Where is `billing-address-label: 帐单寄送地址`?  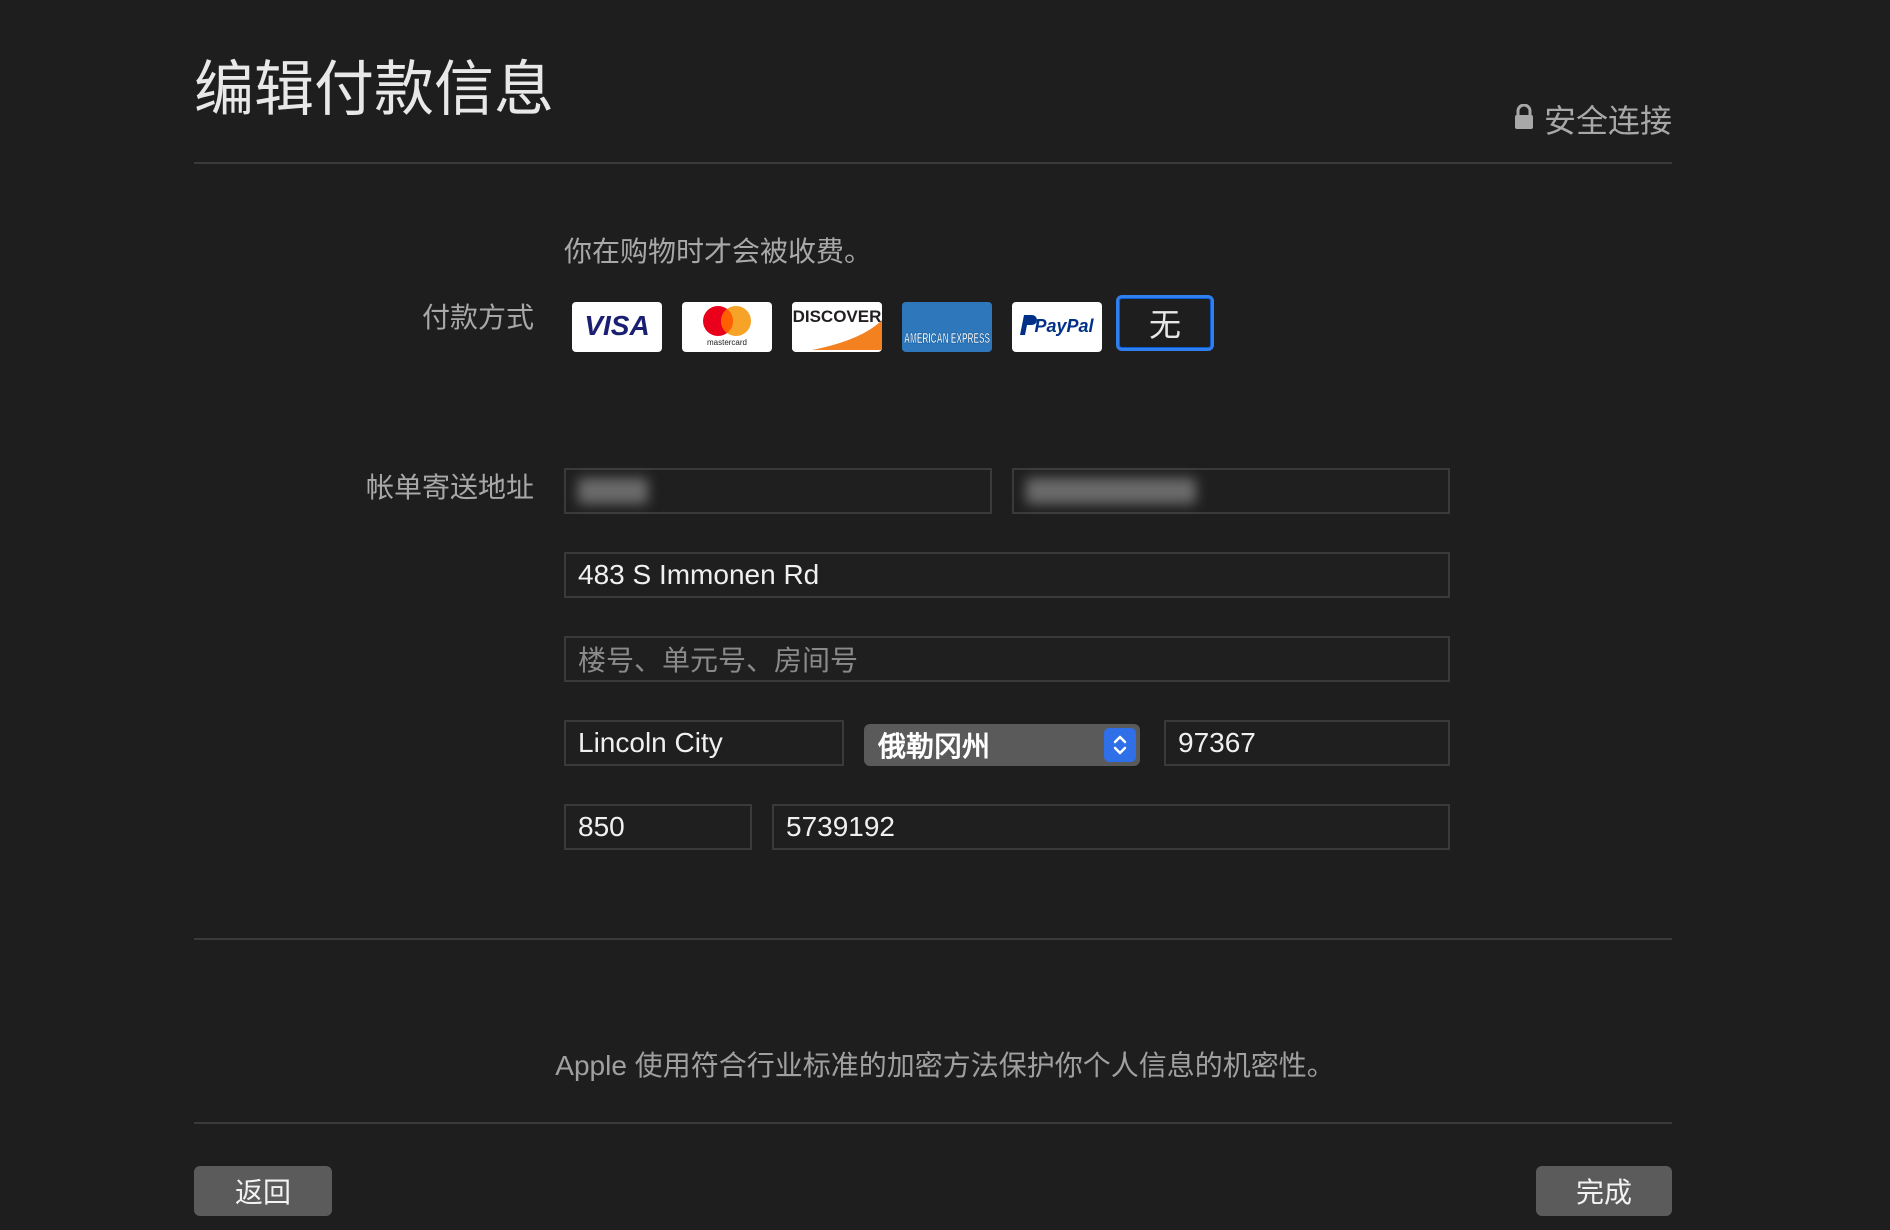 billing-address-label: 帐单寄送地址 is located at coordinates (449, 487).